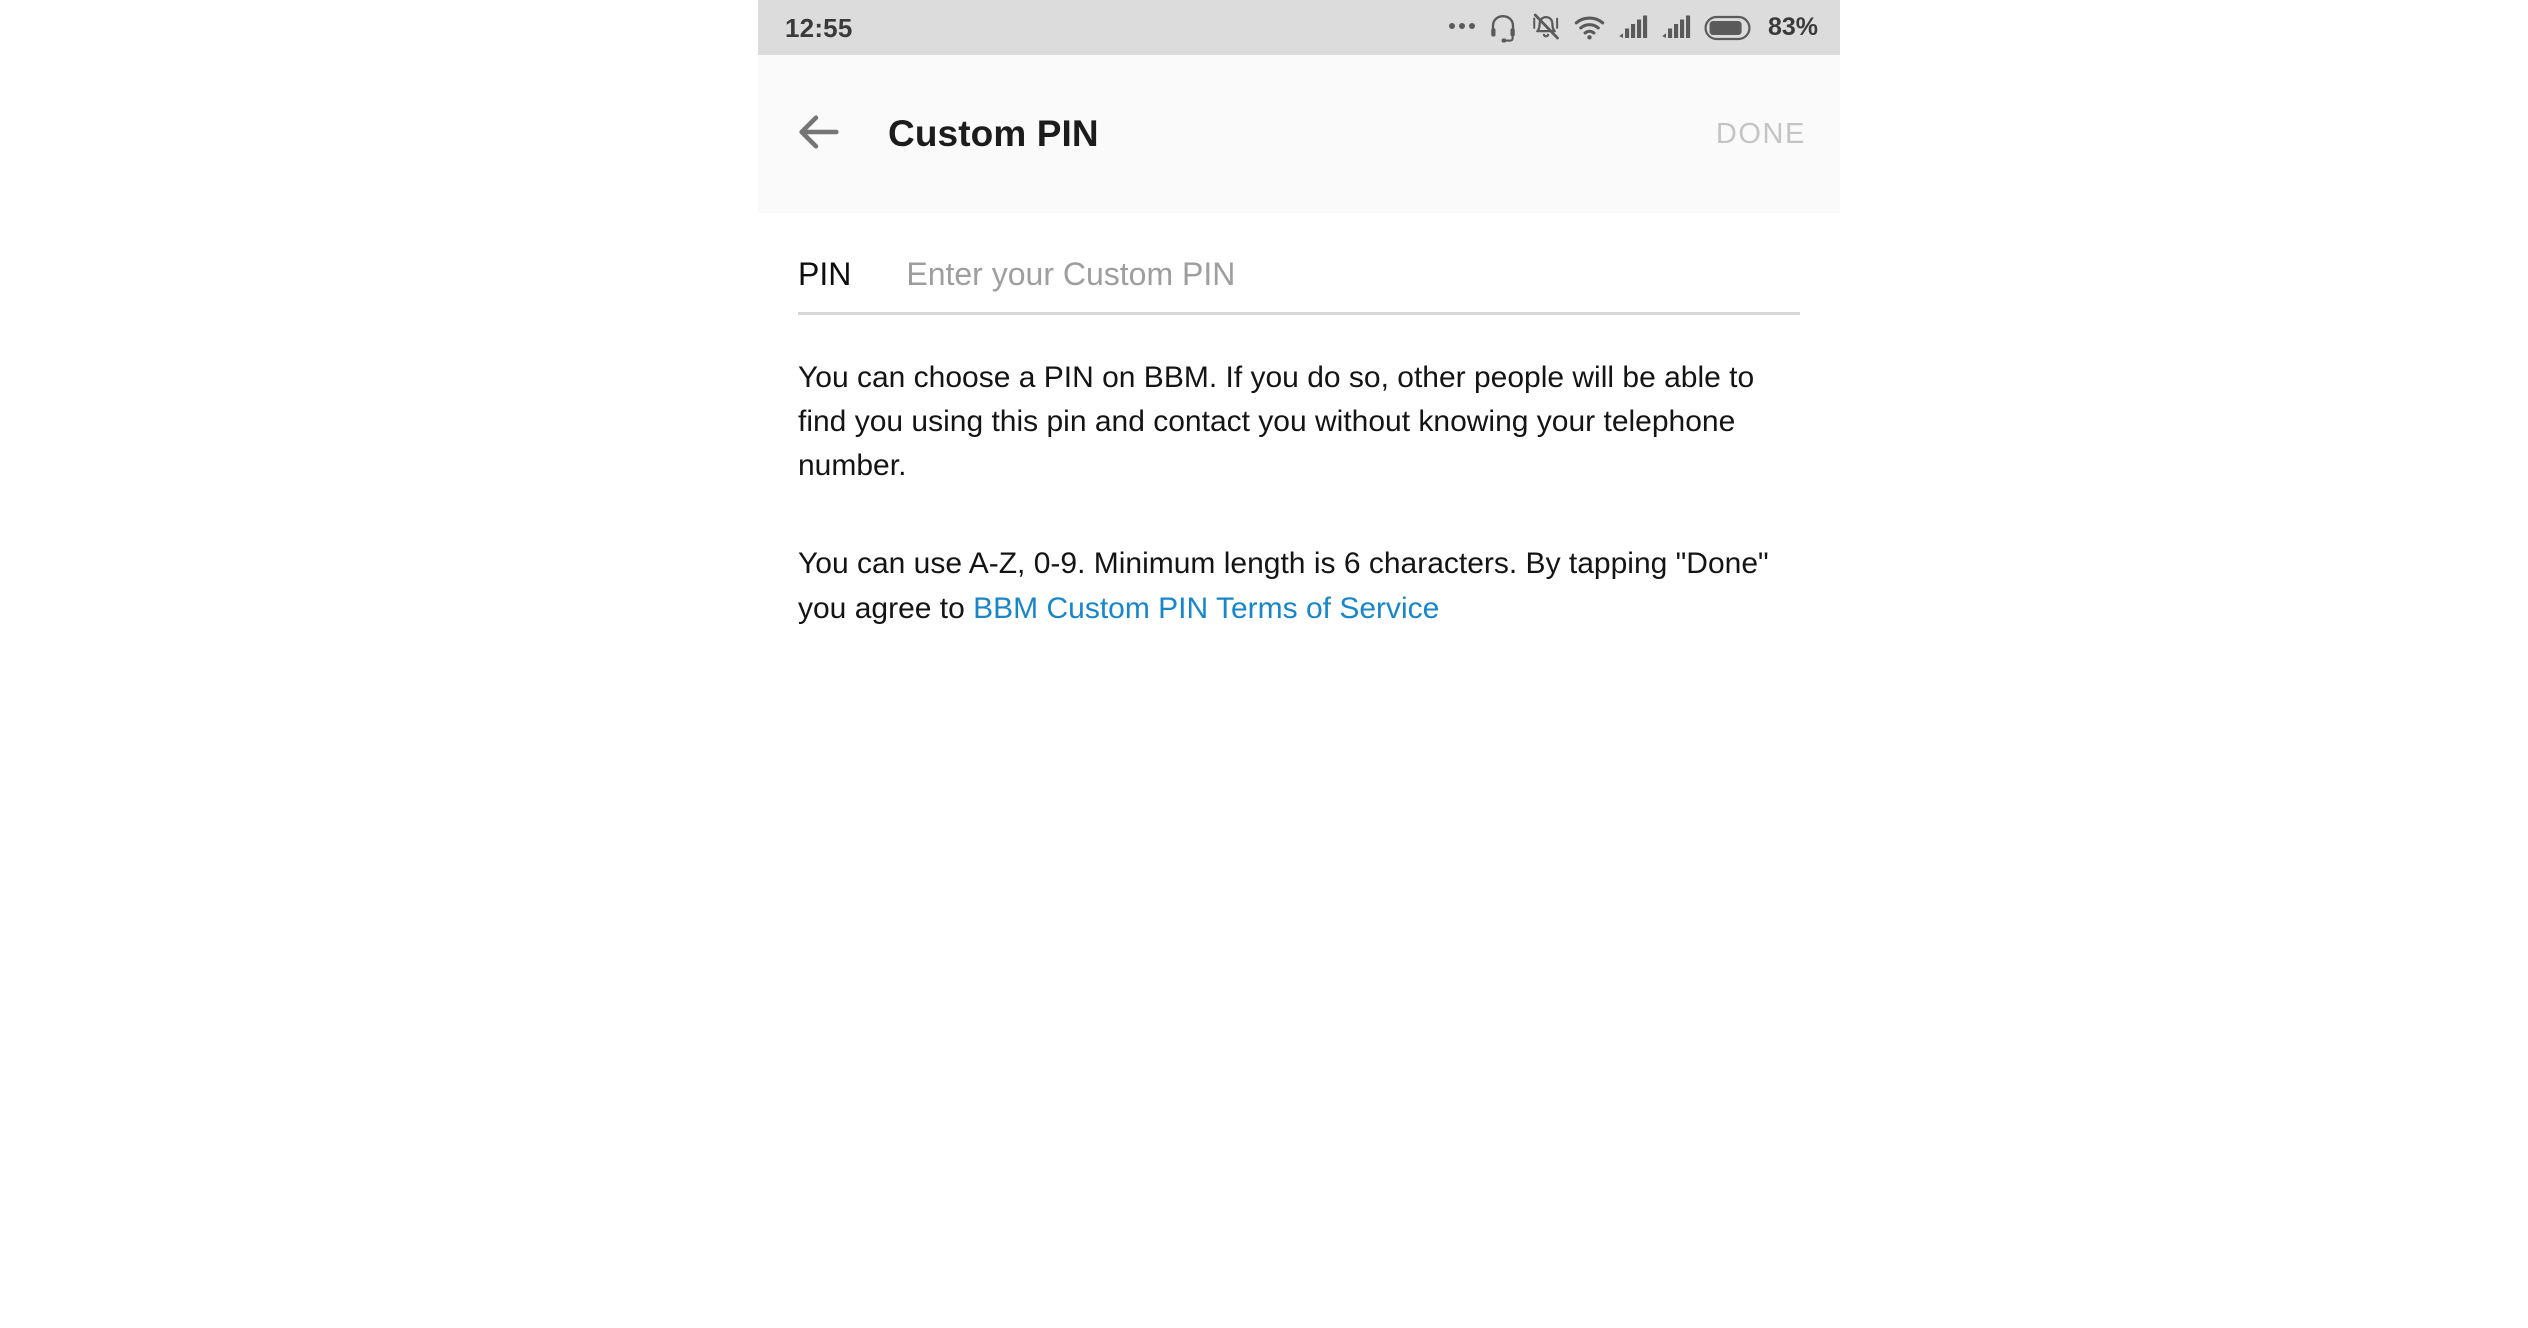 The height and width of the screenshot is (1328, 2528). Describe the element at coordinates (1589, 27) in the screenshot. I see `wifi-icon` at that location.